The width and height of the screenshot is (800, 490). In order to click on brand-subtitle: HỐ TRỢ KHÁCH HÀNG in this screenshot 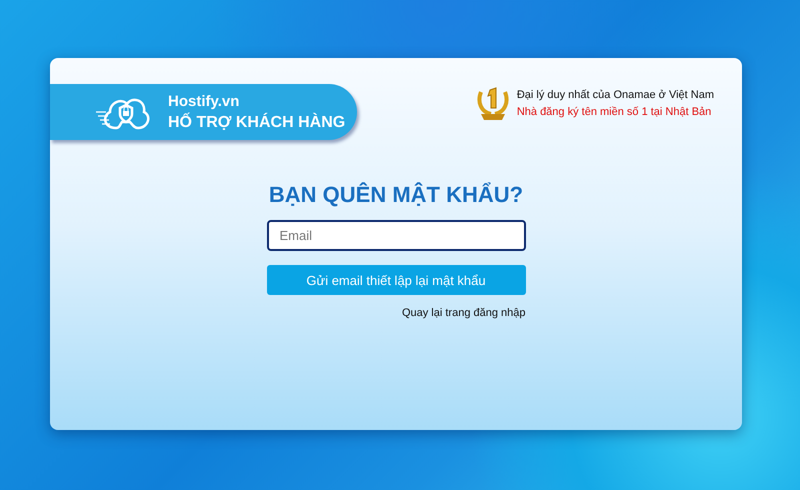, I will do `click(257, 123)`.